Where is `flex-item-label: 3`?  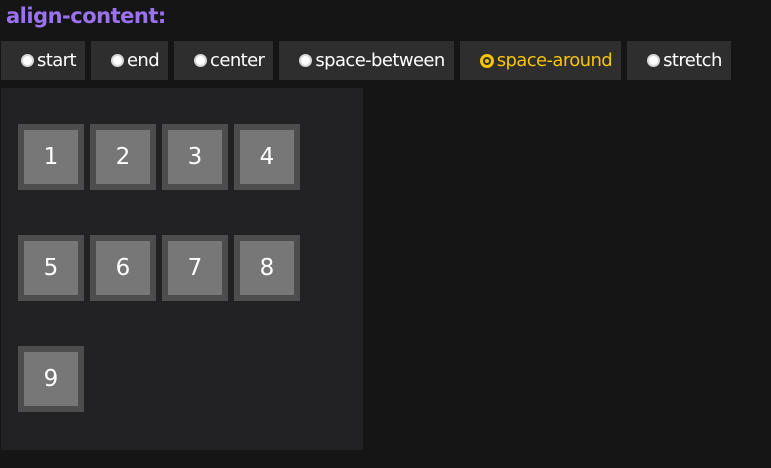
flex-item-label: 3 is located at coordinates (195, 157).